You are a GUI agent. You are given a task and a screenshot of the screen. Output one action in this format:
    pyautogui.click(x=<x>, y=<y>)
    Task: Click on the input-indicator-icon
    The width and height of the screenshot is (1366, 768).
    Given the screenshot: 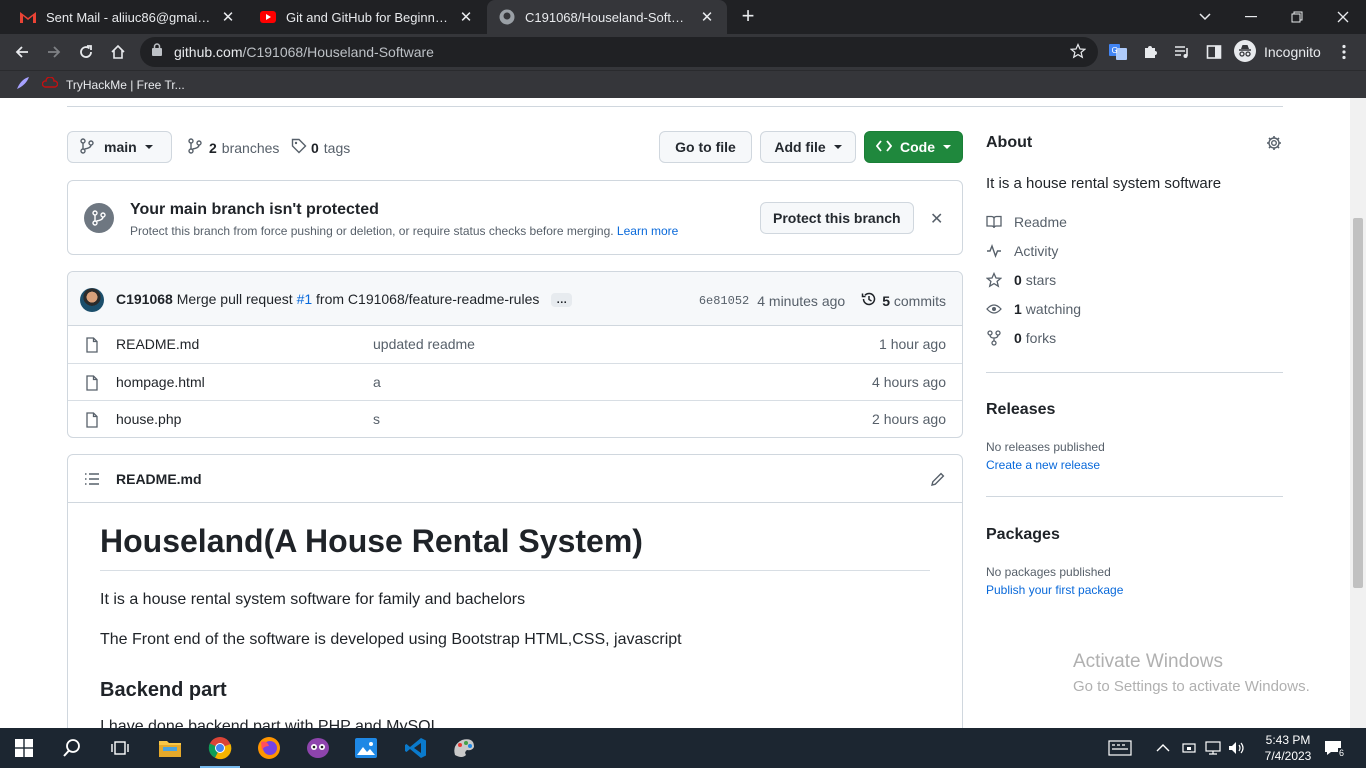 What is the action you would take?
    pyautogui.click(x=1120, y=748)
    